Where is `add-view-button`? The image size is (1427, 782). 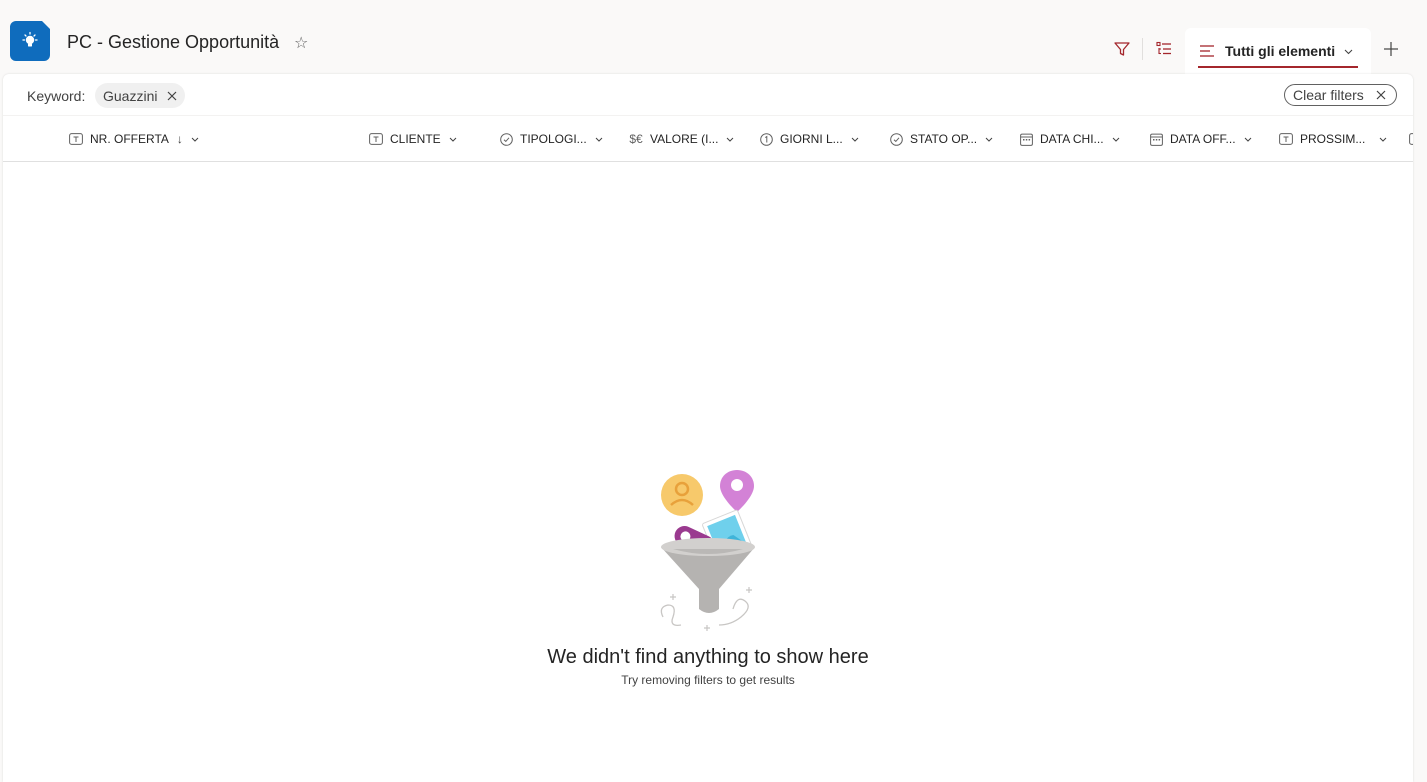 add-view-button is located at coordinates (1391, 49).